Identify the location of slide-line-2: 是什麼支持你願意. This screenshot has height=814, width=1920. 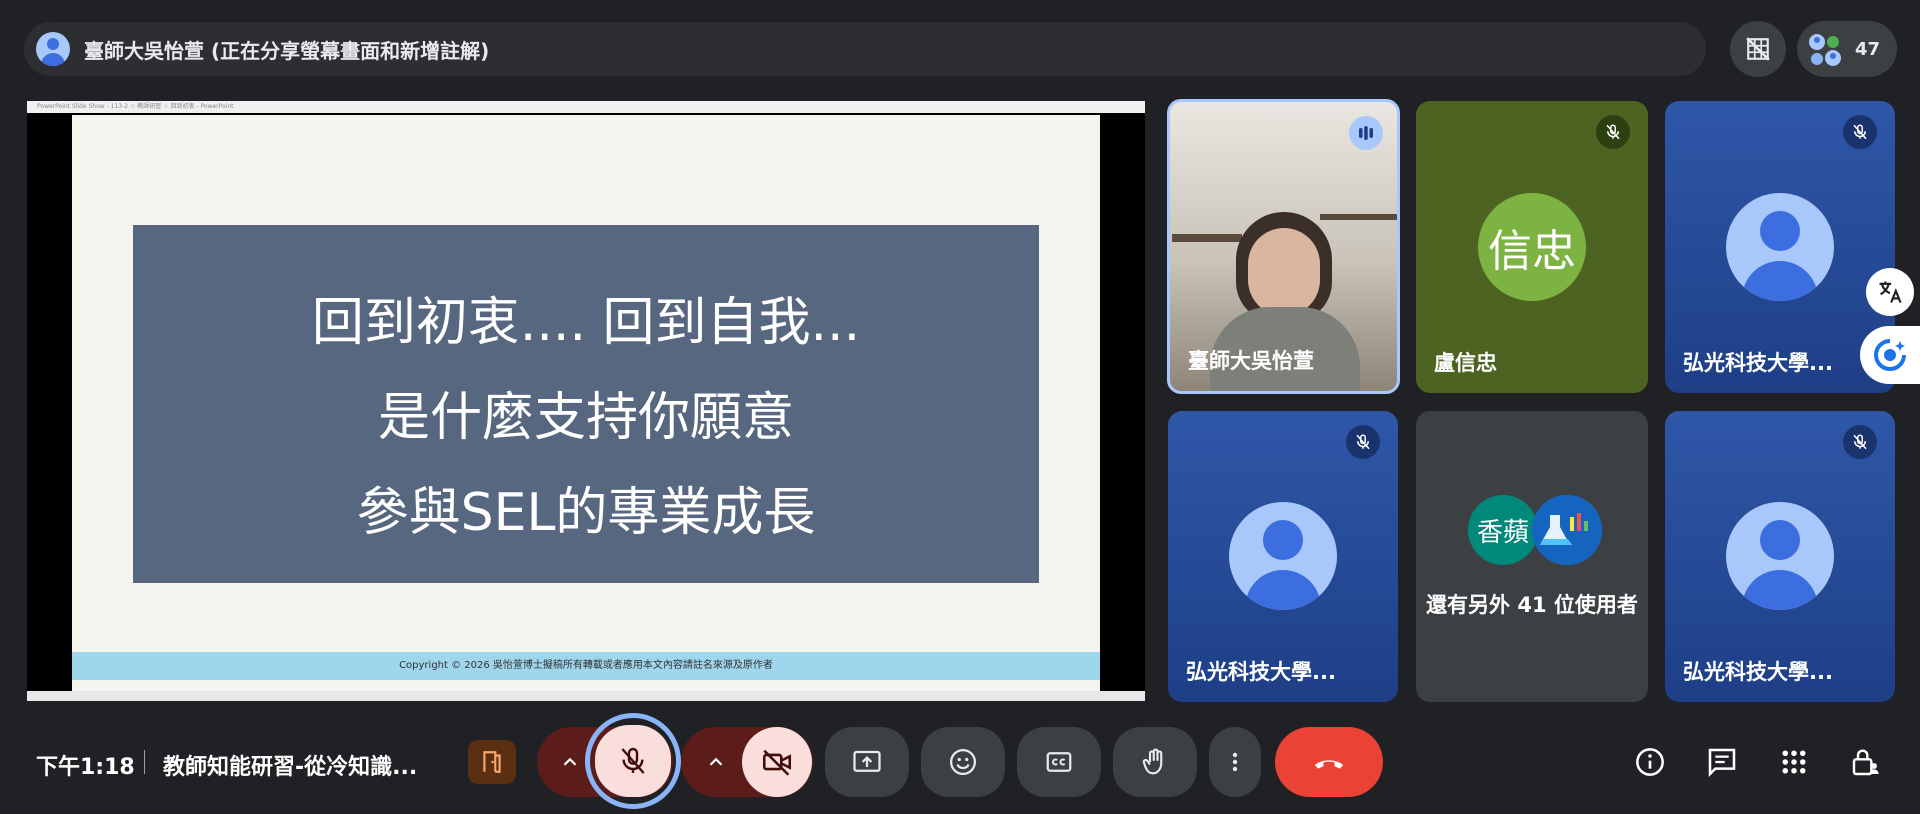
(585, 418).